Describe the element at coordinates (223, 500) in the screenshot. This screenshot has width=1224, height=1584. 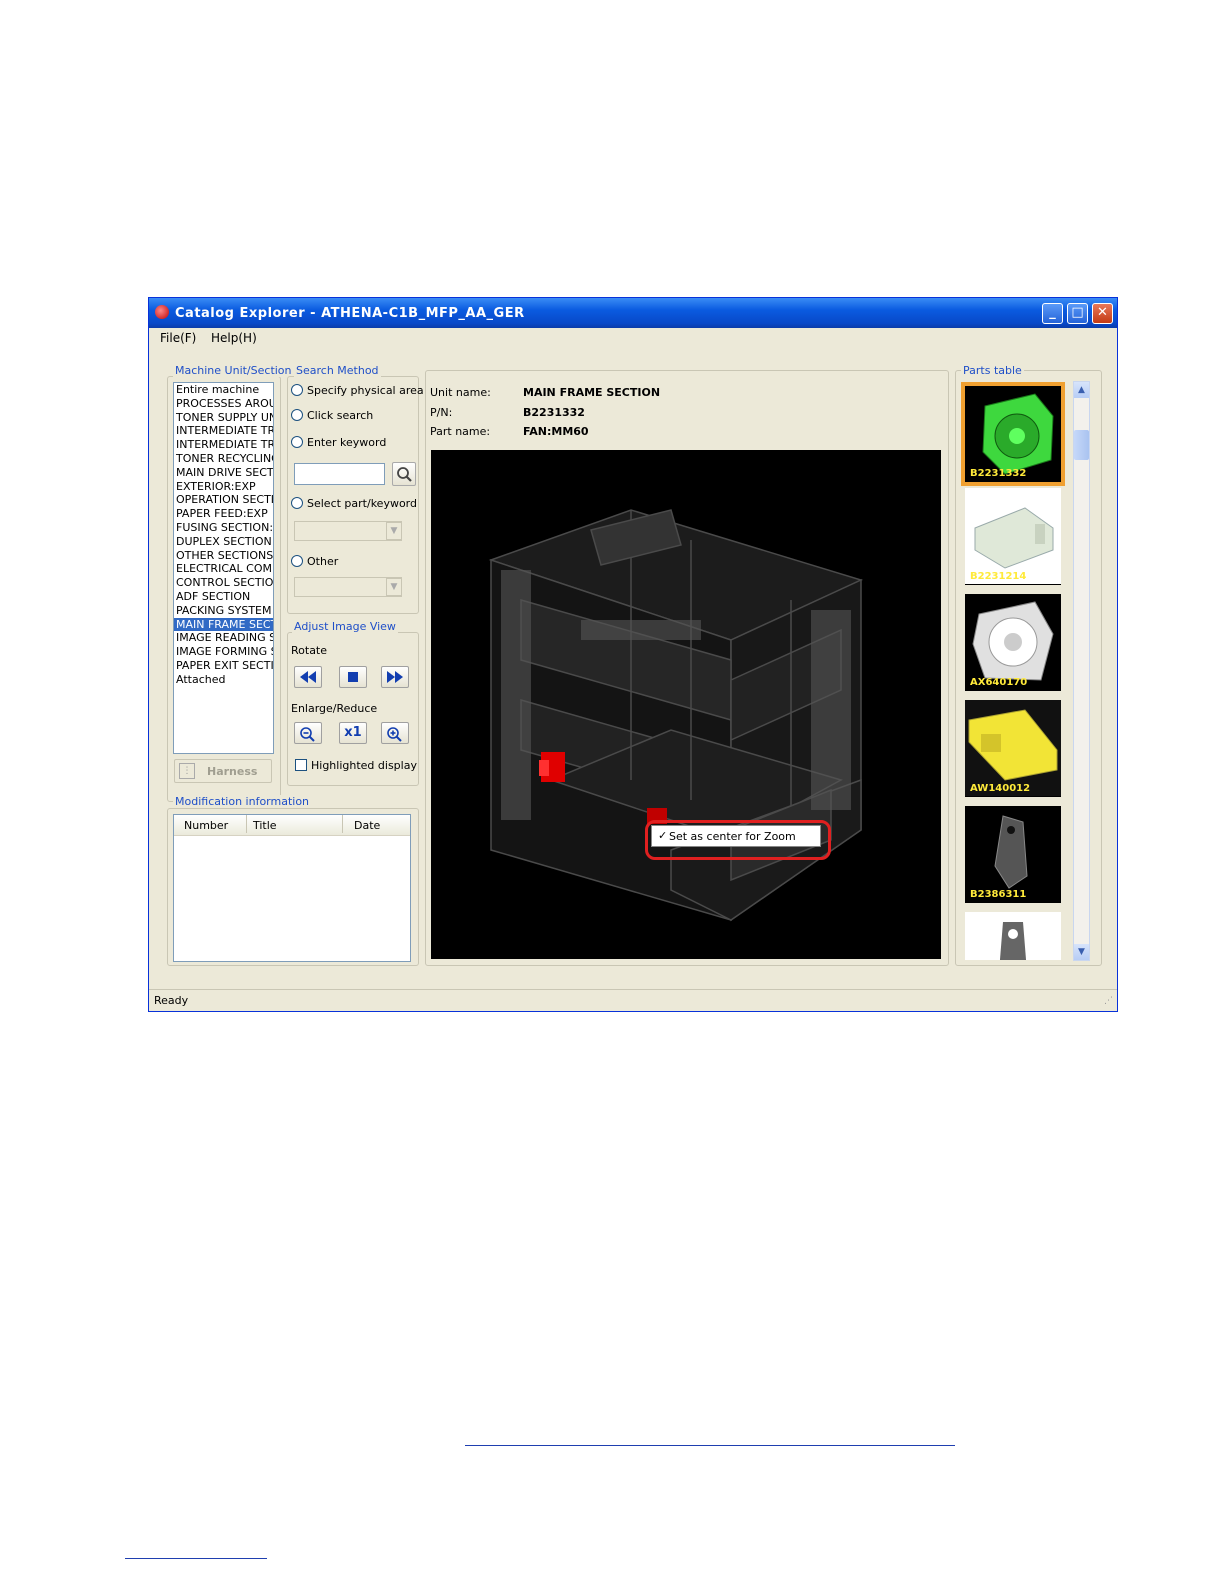
I see `unit-list-item: OPERATION SECTI` at that location.